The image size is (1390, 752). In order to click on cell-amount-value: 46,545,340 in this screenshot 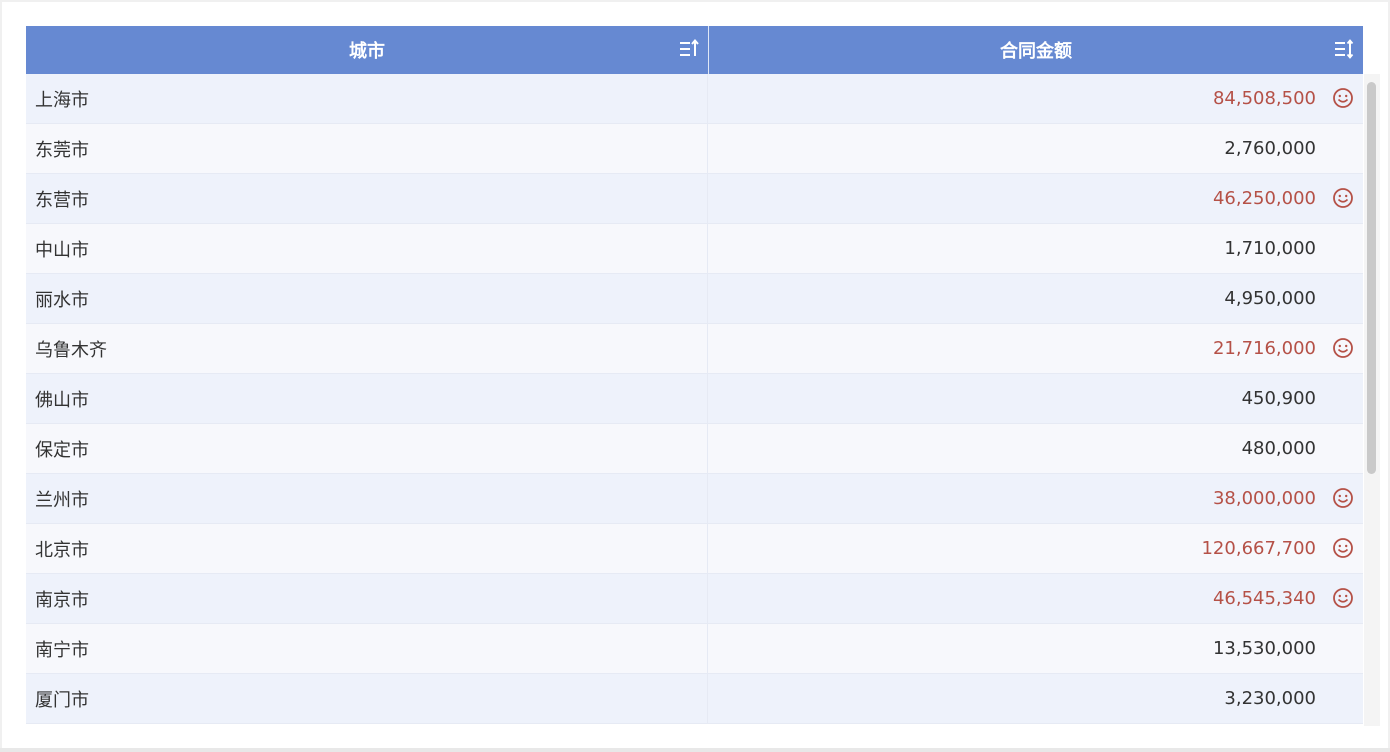, I will do `click(1264, 598)`.